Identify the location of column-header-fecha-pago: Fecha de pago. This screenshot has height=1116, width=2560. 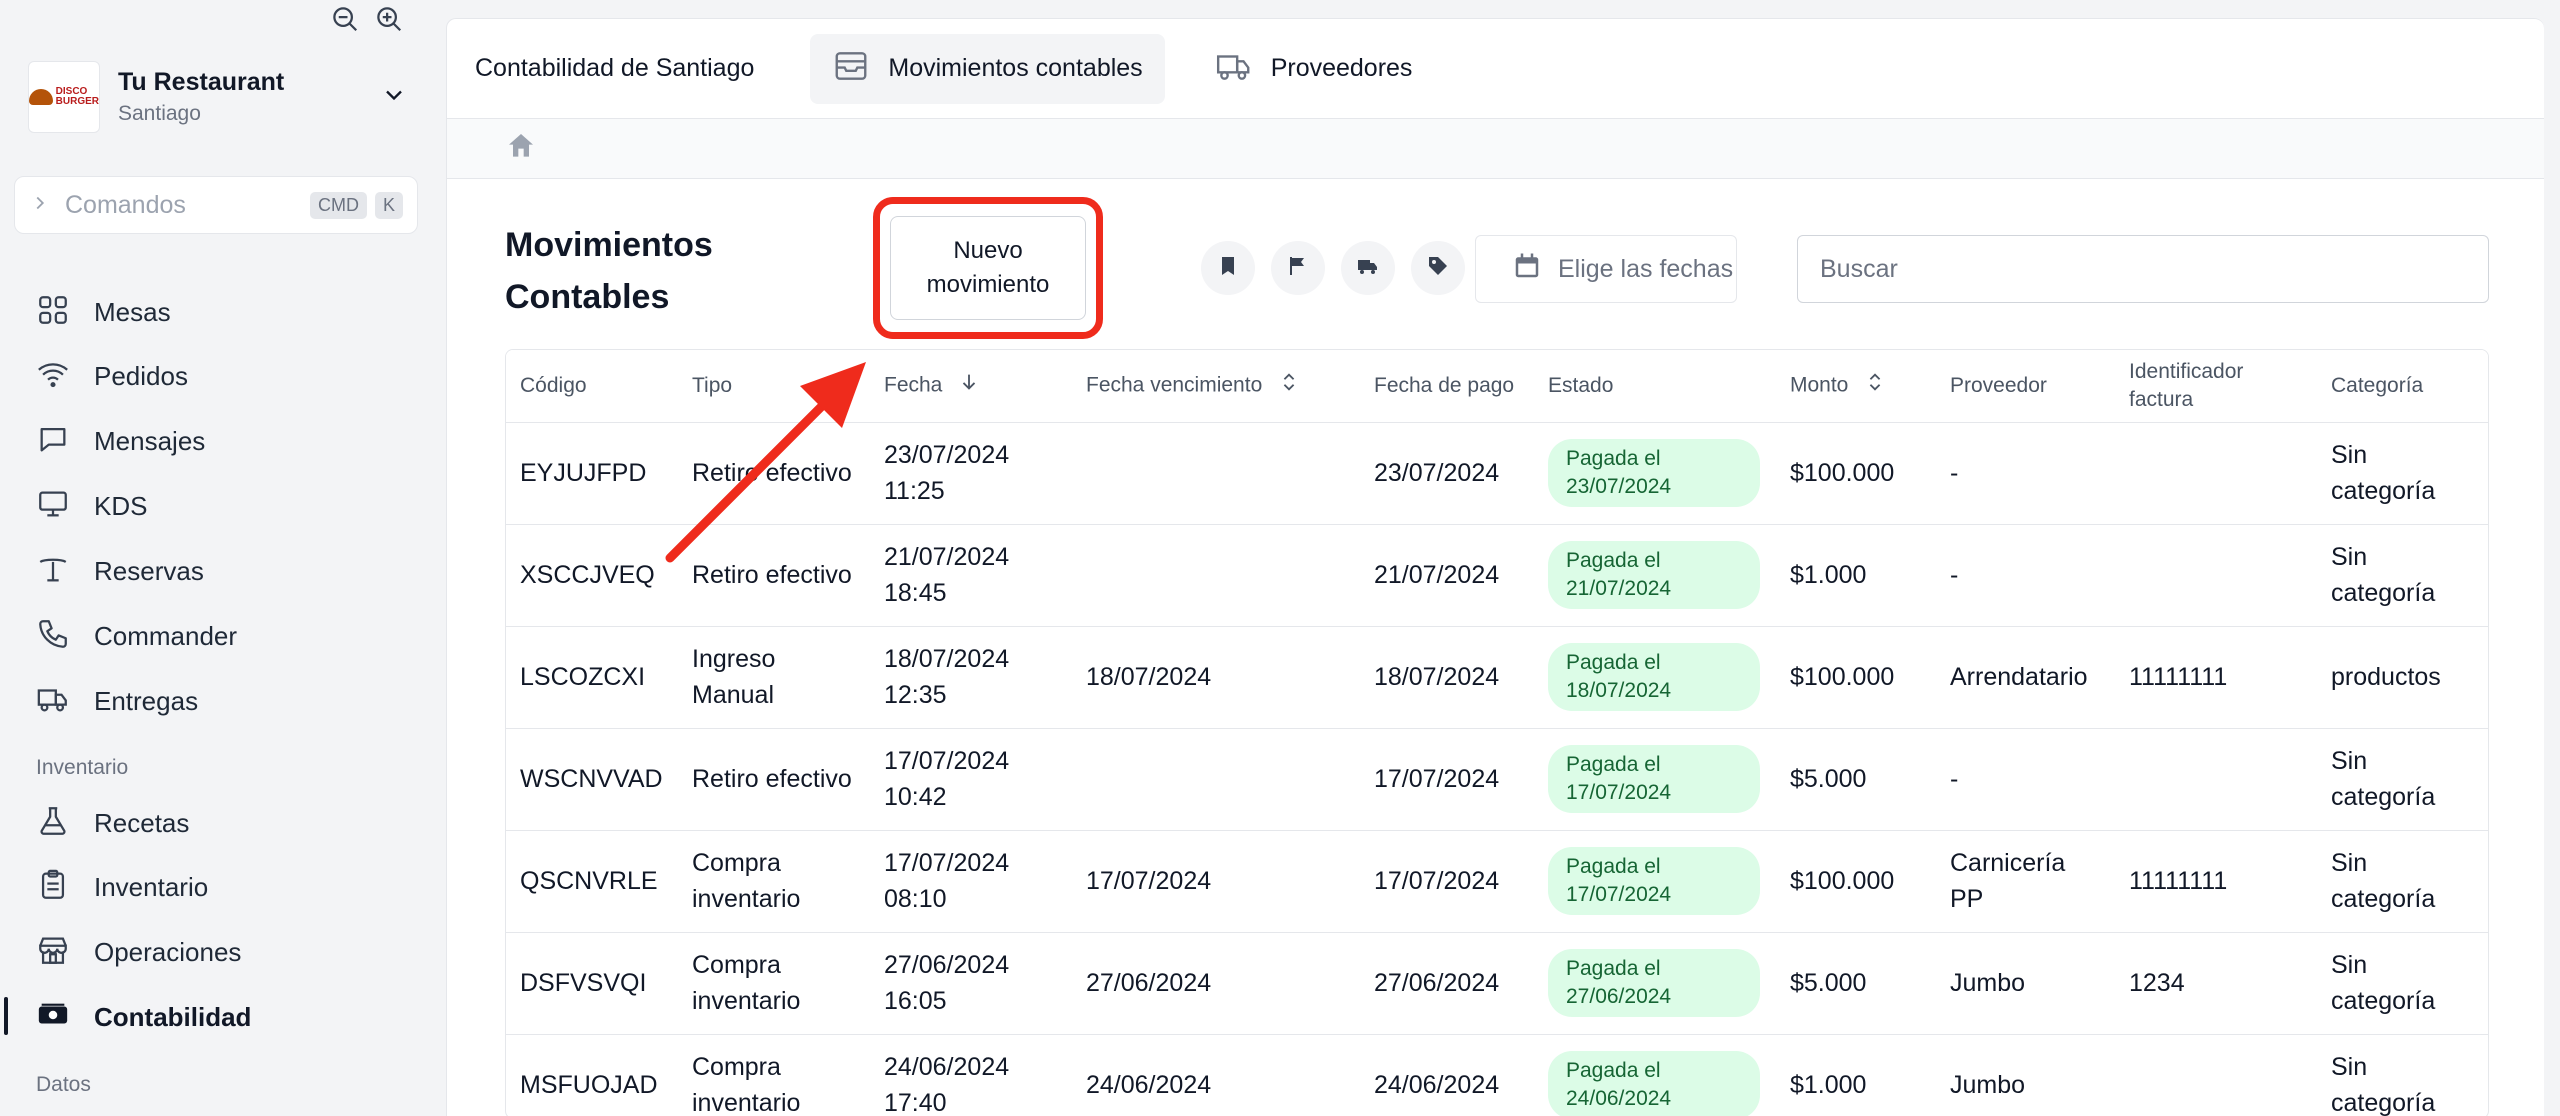
(1447, 386).